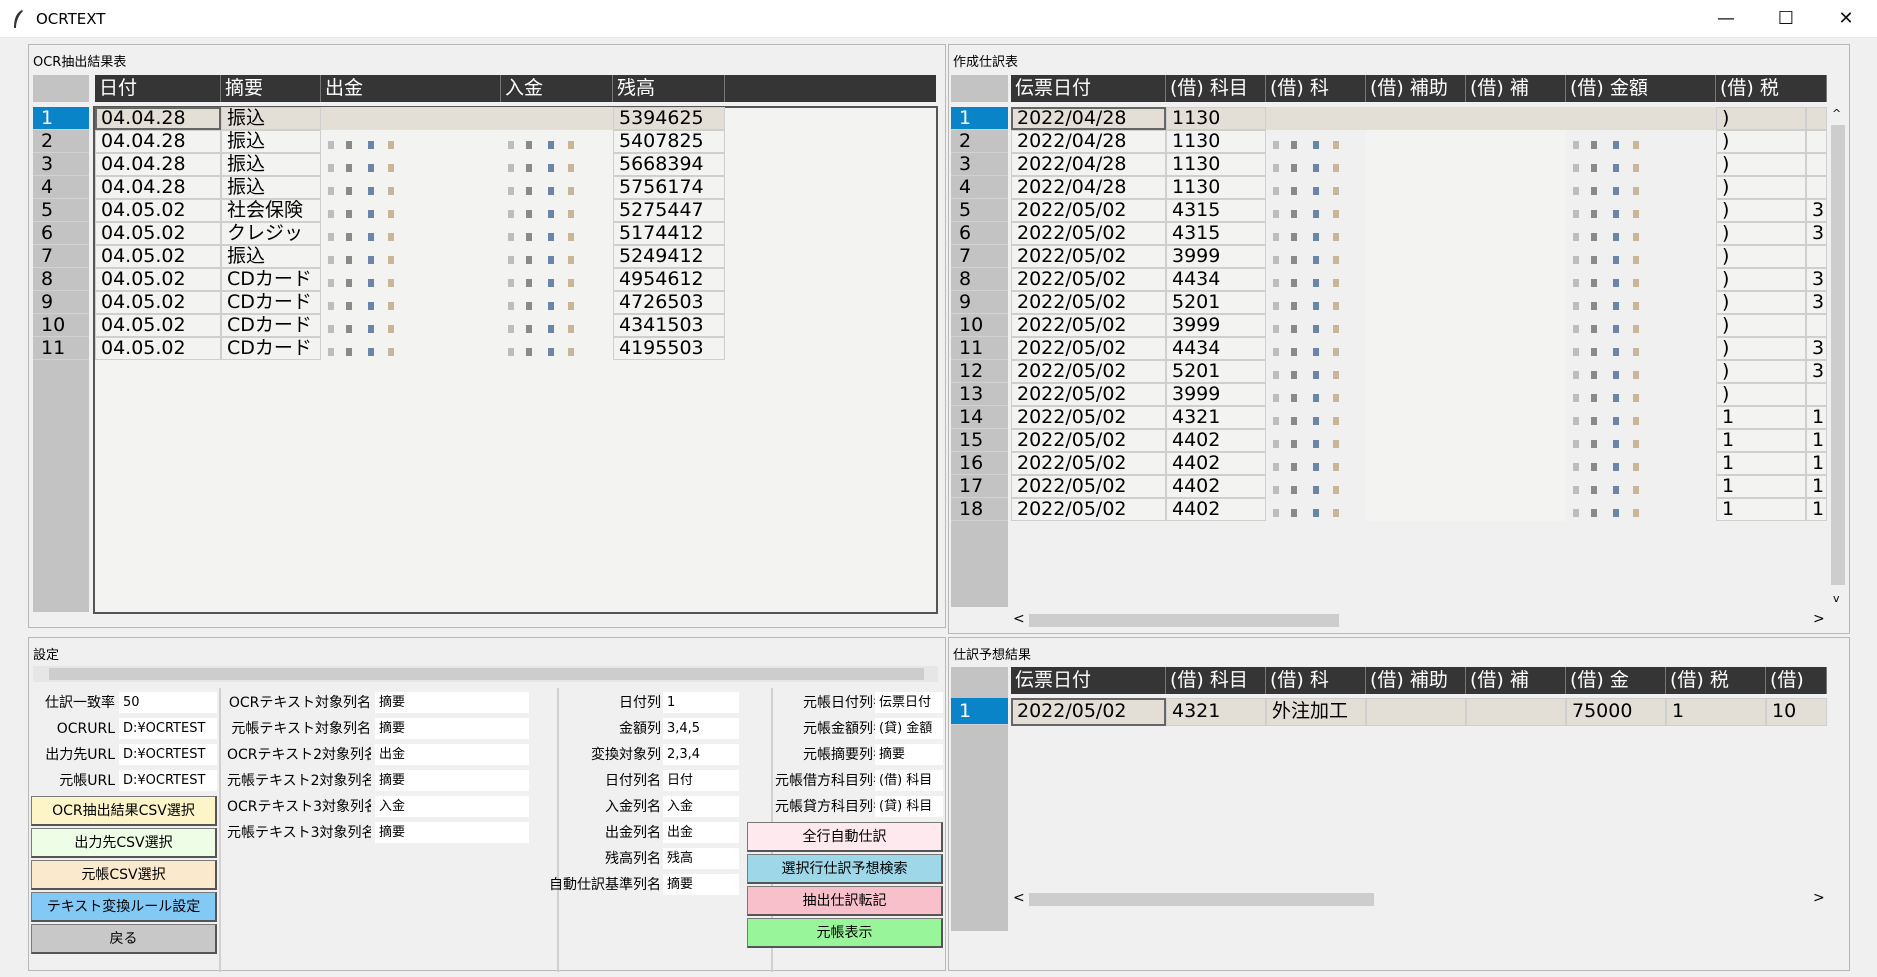 The width and height of the screenshot is (1877, 977). What do you see at coordinates (61, 279) in the screenshot?
I see `ocr-row-header: 8` at bounding box center [61, 279].